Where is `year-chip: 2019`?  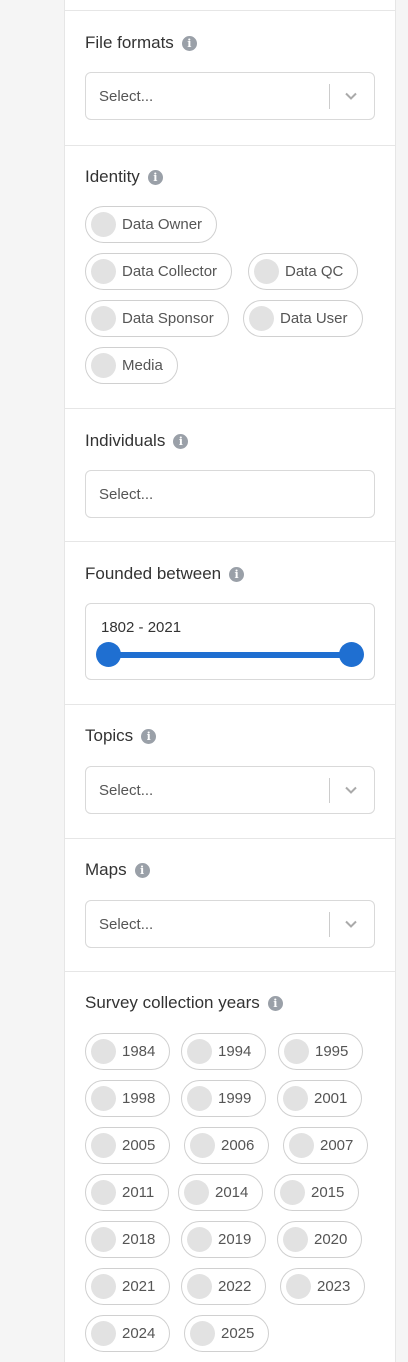
year-chip: 2019 is located at coordinates (224, 1239).